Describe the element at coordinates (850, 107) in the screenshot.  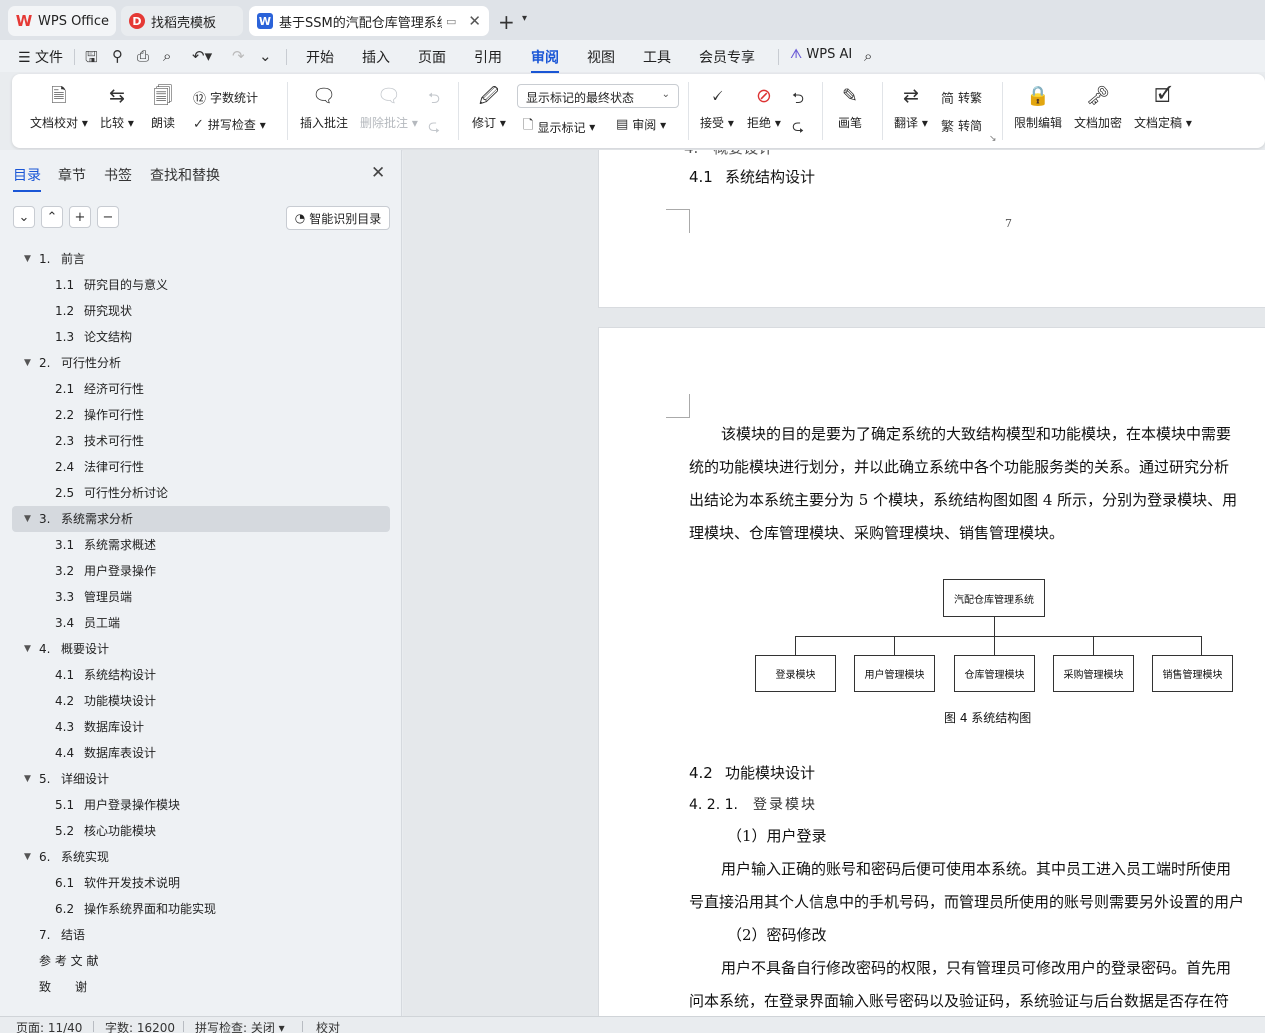
I see `pen-button: ✎ 画笔` at that location.